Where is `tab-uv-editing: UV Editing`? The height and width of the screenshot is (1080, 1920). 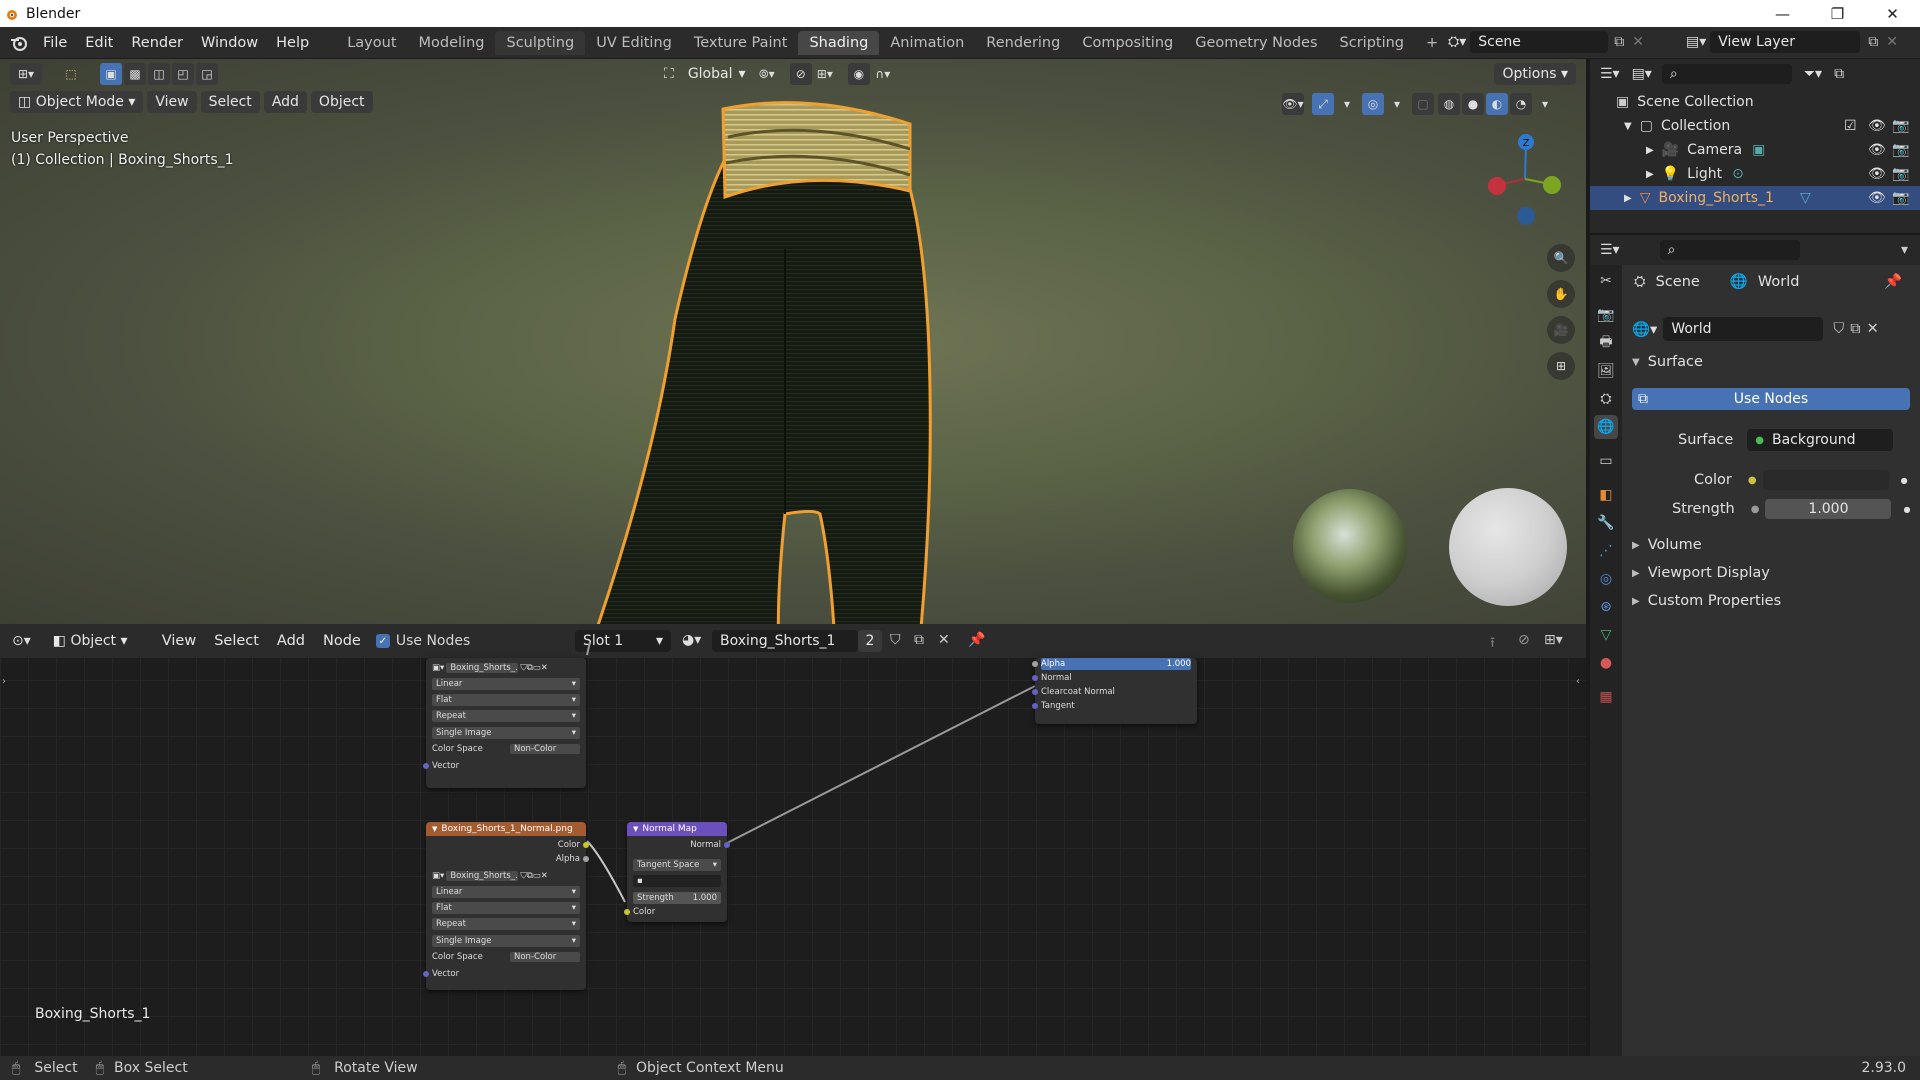
tab-uv-editing: UV Editing is located at coordinates (634, 43).